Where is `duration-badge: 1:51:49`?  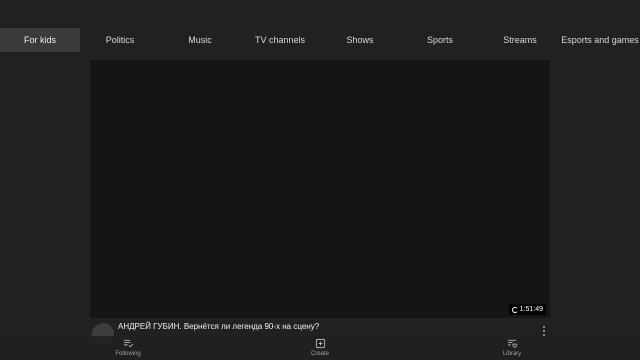 duration-badge: 1:51:49 is located at coordinates (527, 309).